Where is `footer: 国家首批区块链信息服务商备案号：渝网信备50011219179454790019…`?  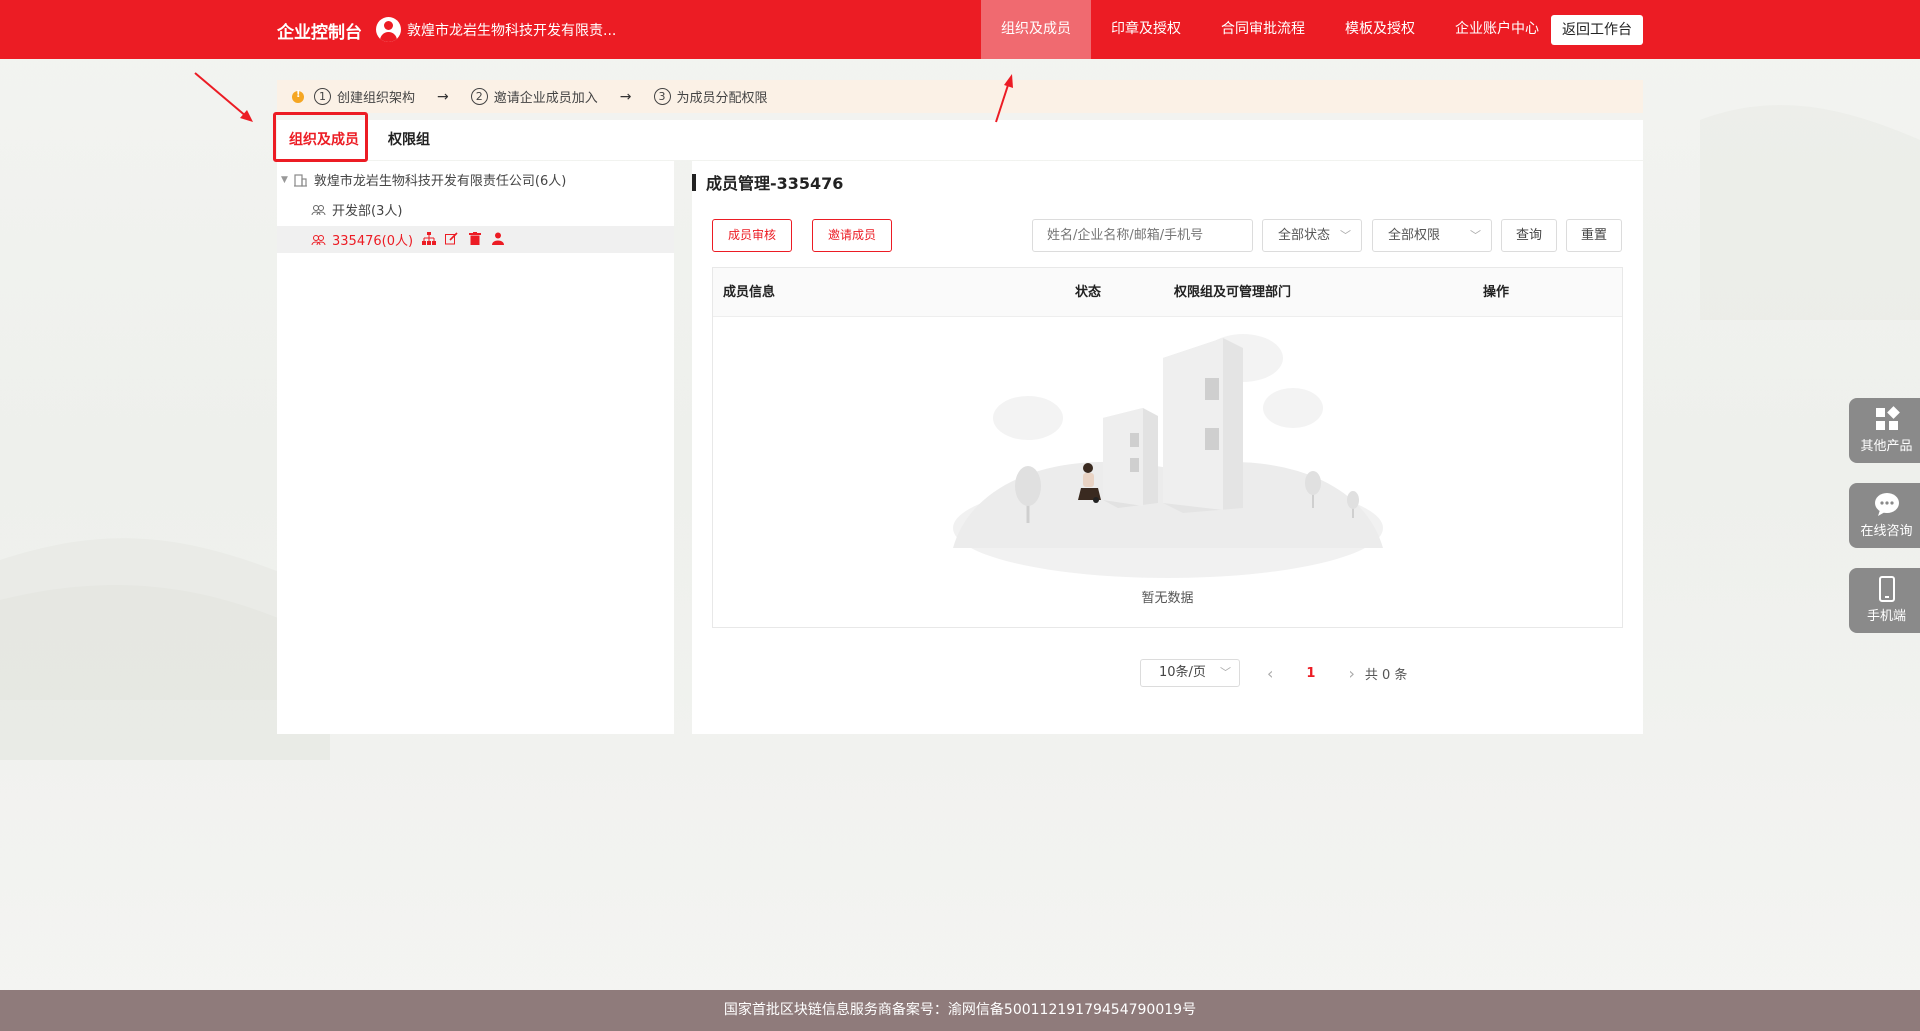
footer: 国家首批区块链信息服务商备案号：渝网信备50011219179454790019… is located at coordinates (960, 1010).